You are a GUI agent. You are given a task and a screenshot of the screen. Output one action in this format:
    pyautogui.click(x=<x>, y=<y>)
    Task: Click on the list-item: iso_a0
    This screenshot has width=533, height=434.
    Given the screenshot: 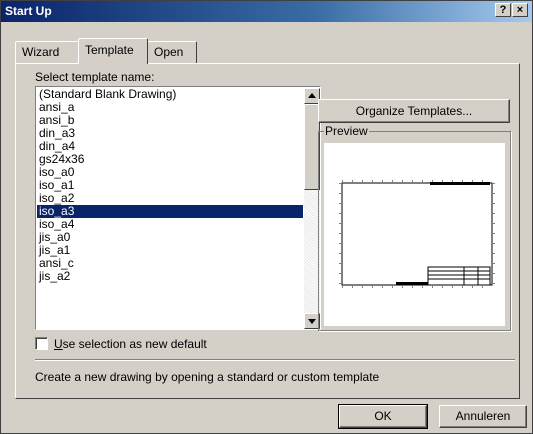 What is the action you would take?
    pyautogui.click(x=170, y=172)
    